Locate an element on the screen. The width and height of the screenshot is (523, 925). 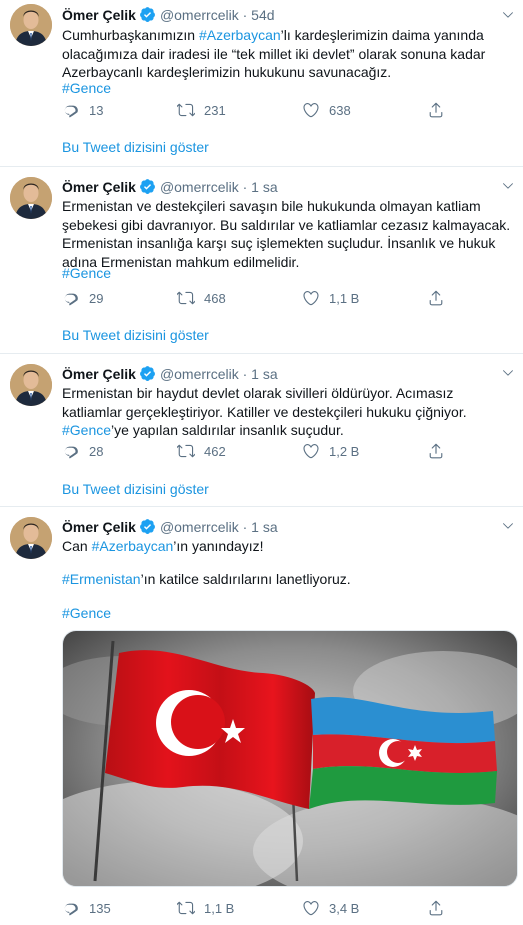
tweet-actions: 135 1,1 B 3,4 B is located at coordinates (282, 909).